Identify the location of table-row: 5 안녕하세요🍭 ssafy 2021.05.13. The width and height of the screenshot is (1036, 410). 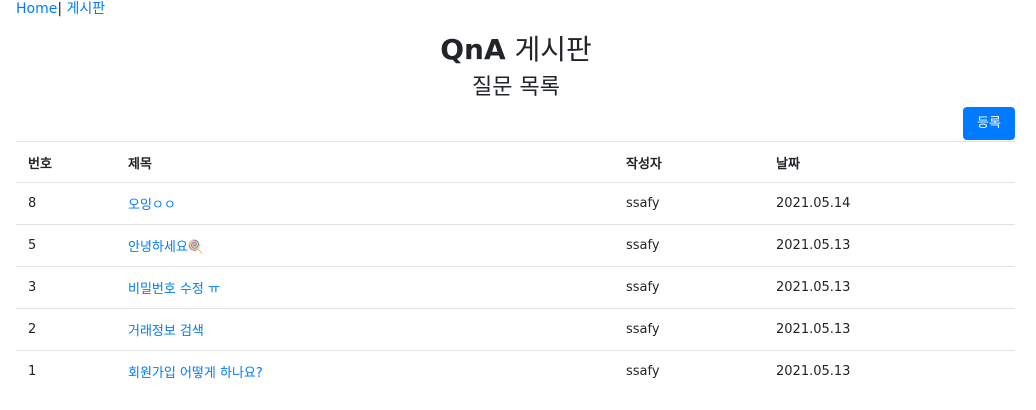
(515, 245).